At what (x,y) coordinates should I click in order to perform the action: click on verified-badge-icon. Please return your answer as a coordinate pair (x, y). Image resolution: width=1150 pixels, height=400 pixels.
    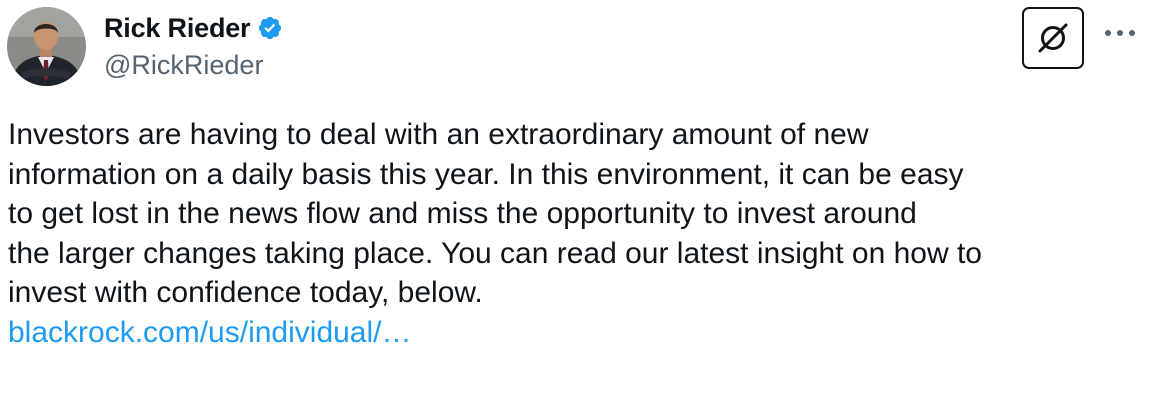
    Looking at the image, I should click on (270, 28).